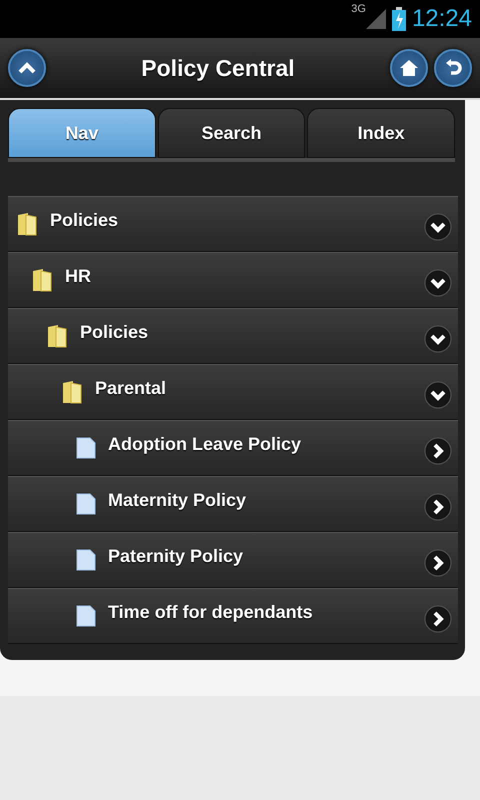 This screenshot has width=480, height=800. I want to click on home-icon, so click(409, 68).